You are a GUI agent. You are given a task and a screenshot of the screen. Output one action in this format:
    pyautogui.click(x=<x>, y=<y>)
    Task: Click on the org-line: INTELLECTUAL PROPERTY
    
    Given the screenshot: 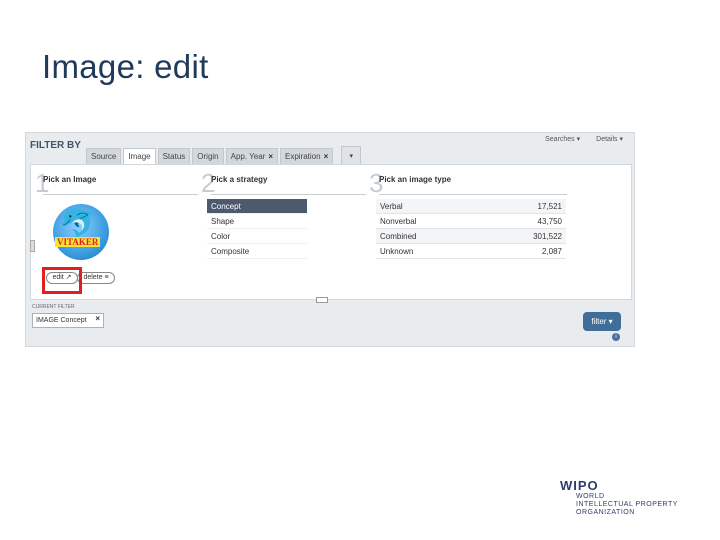 What is the action you would take?
    pyautogui.click(x=627, y=504)
    